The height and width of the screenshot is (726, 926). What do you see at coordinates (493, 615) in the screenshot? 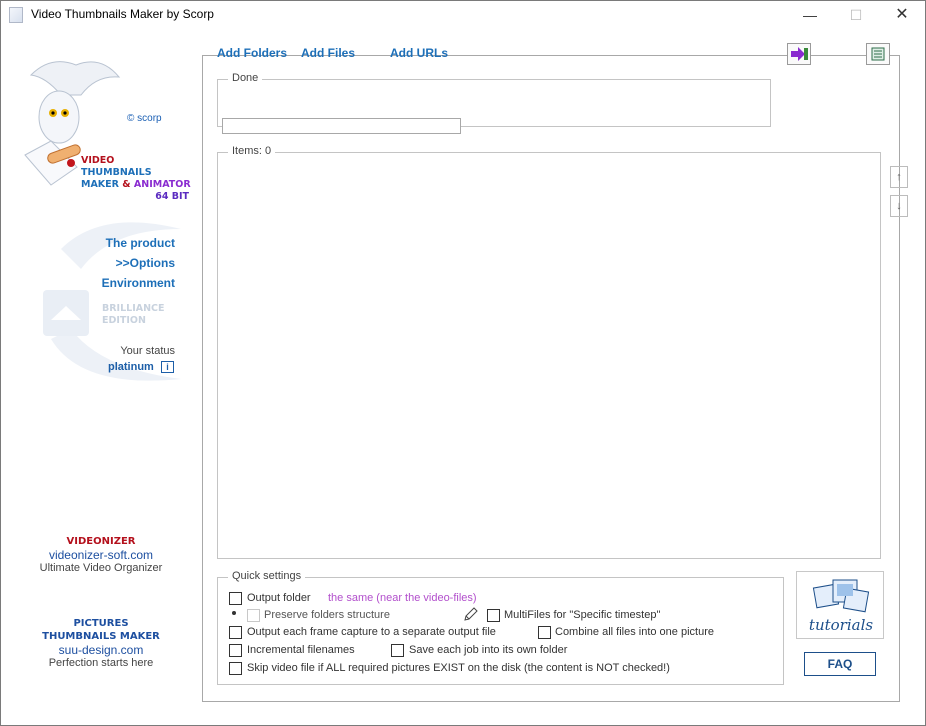
I see `multifiles-checkbox` at bounding box center [493, 615].